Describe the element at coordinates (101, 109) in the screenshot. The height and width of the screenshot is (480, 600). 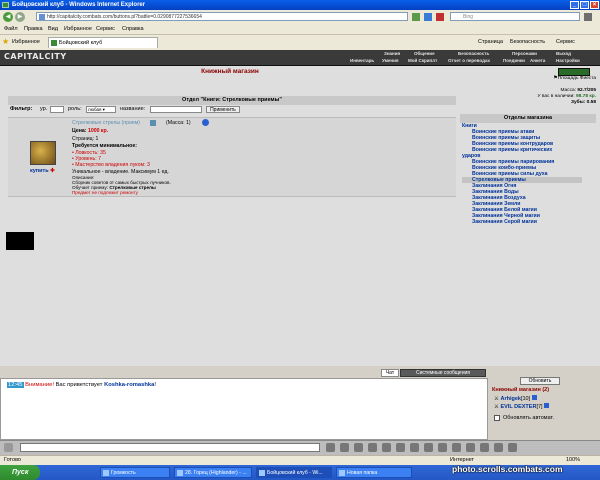
I see `role-select: любая ▾` at that location.